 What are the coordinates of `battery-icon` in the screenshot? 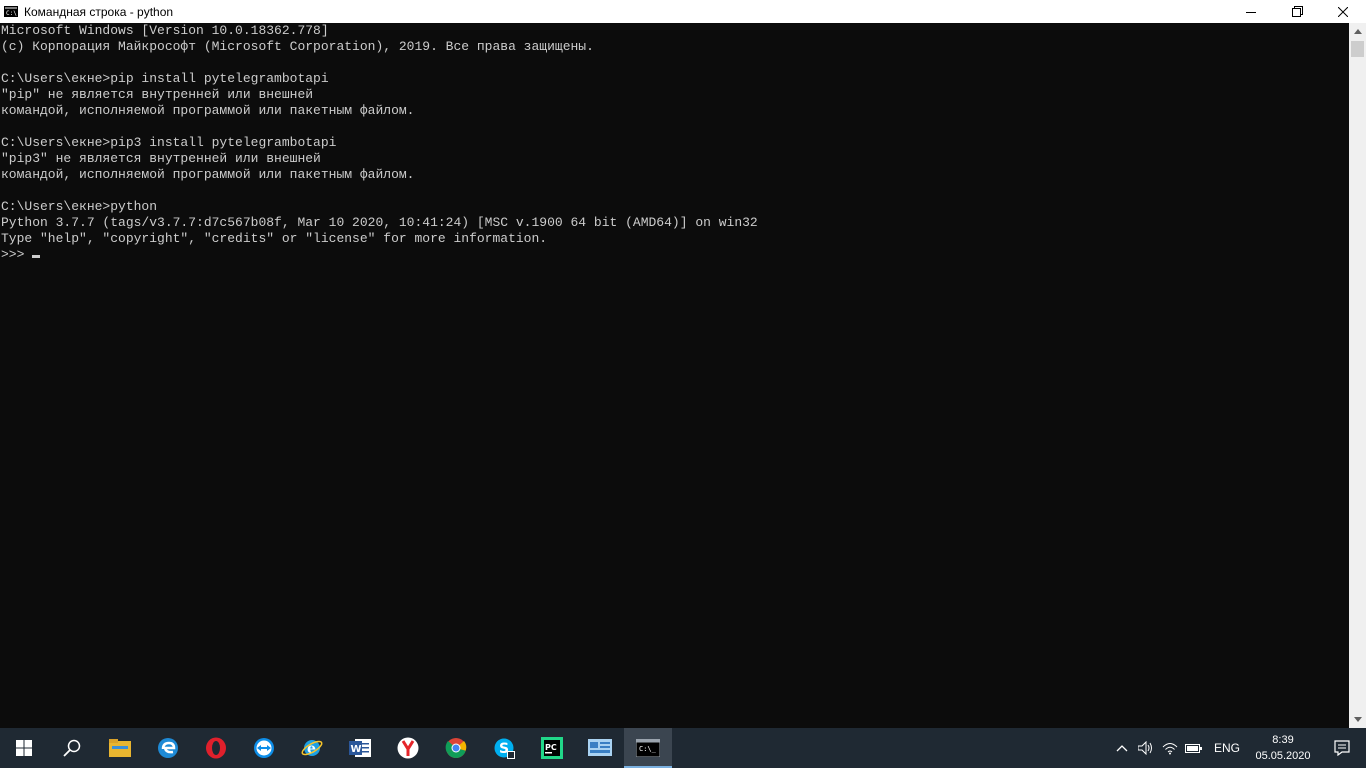 It's located at (1193, 748).